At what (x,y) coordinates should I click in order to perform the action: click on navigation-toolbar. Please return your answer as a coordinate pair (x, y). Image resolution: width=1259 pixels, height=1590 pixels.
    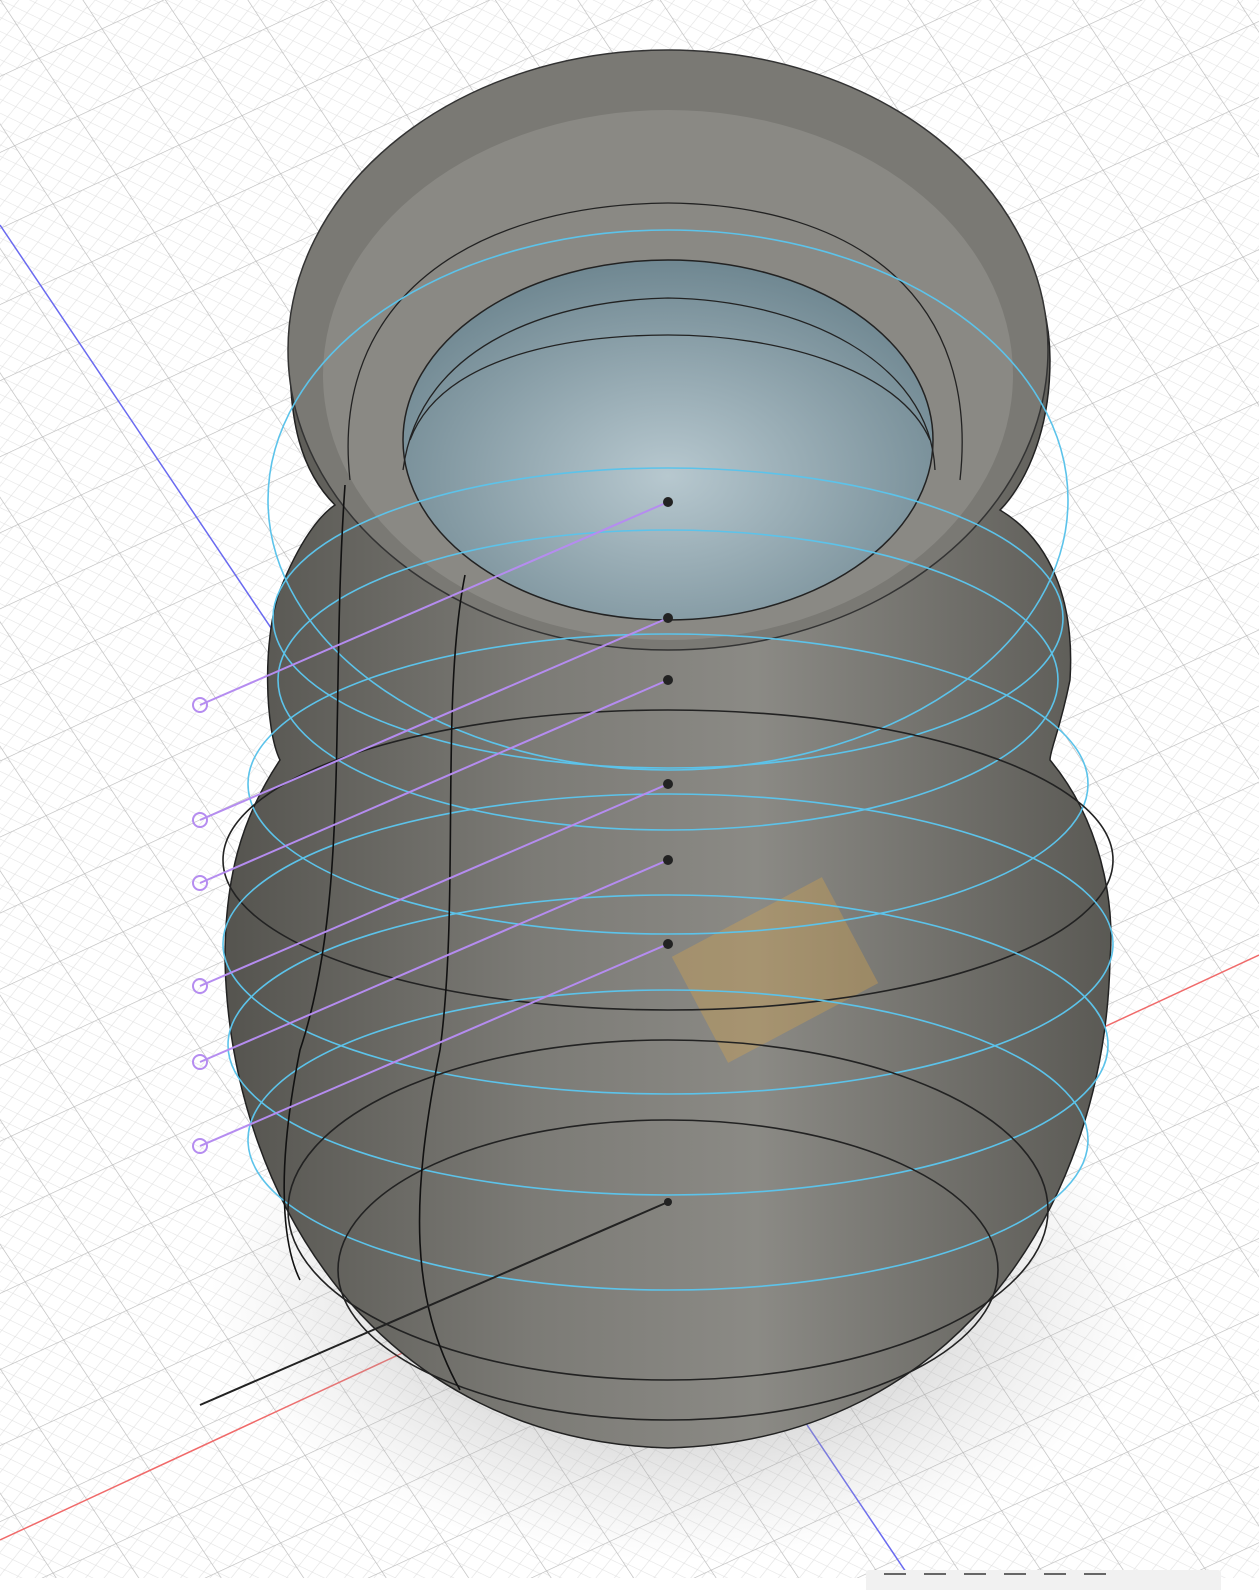
    Looking at the image, I should click on (1043, 1580).